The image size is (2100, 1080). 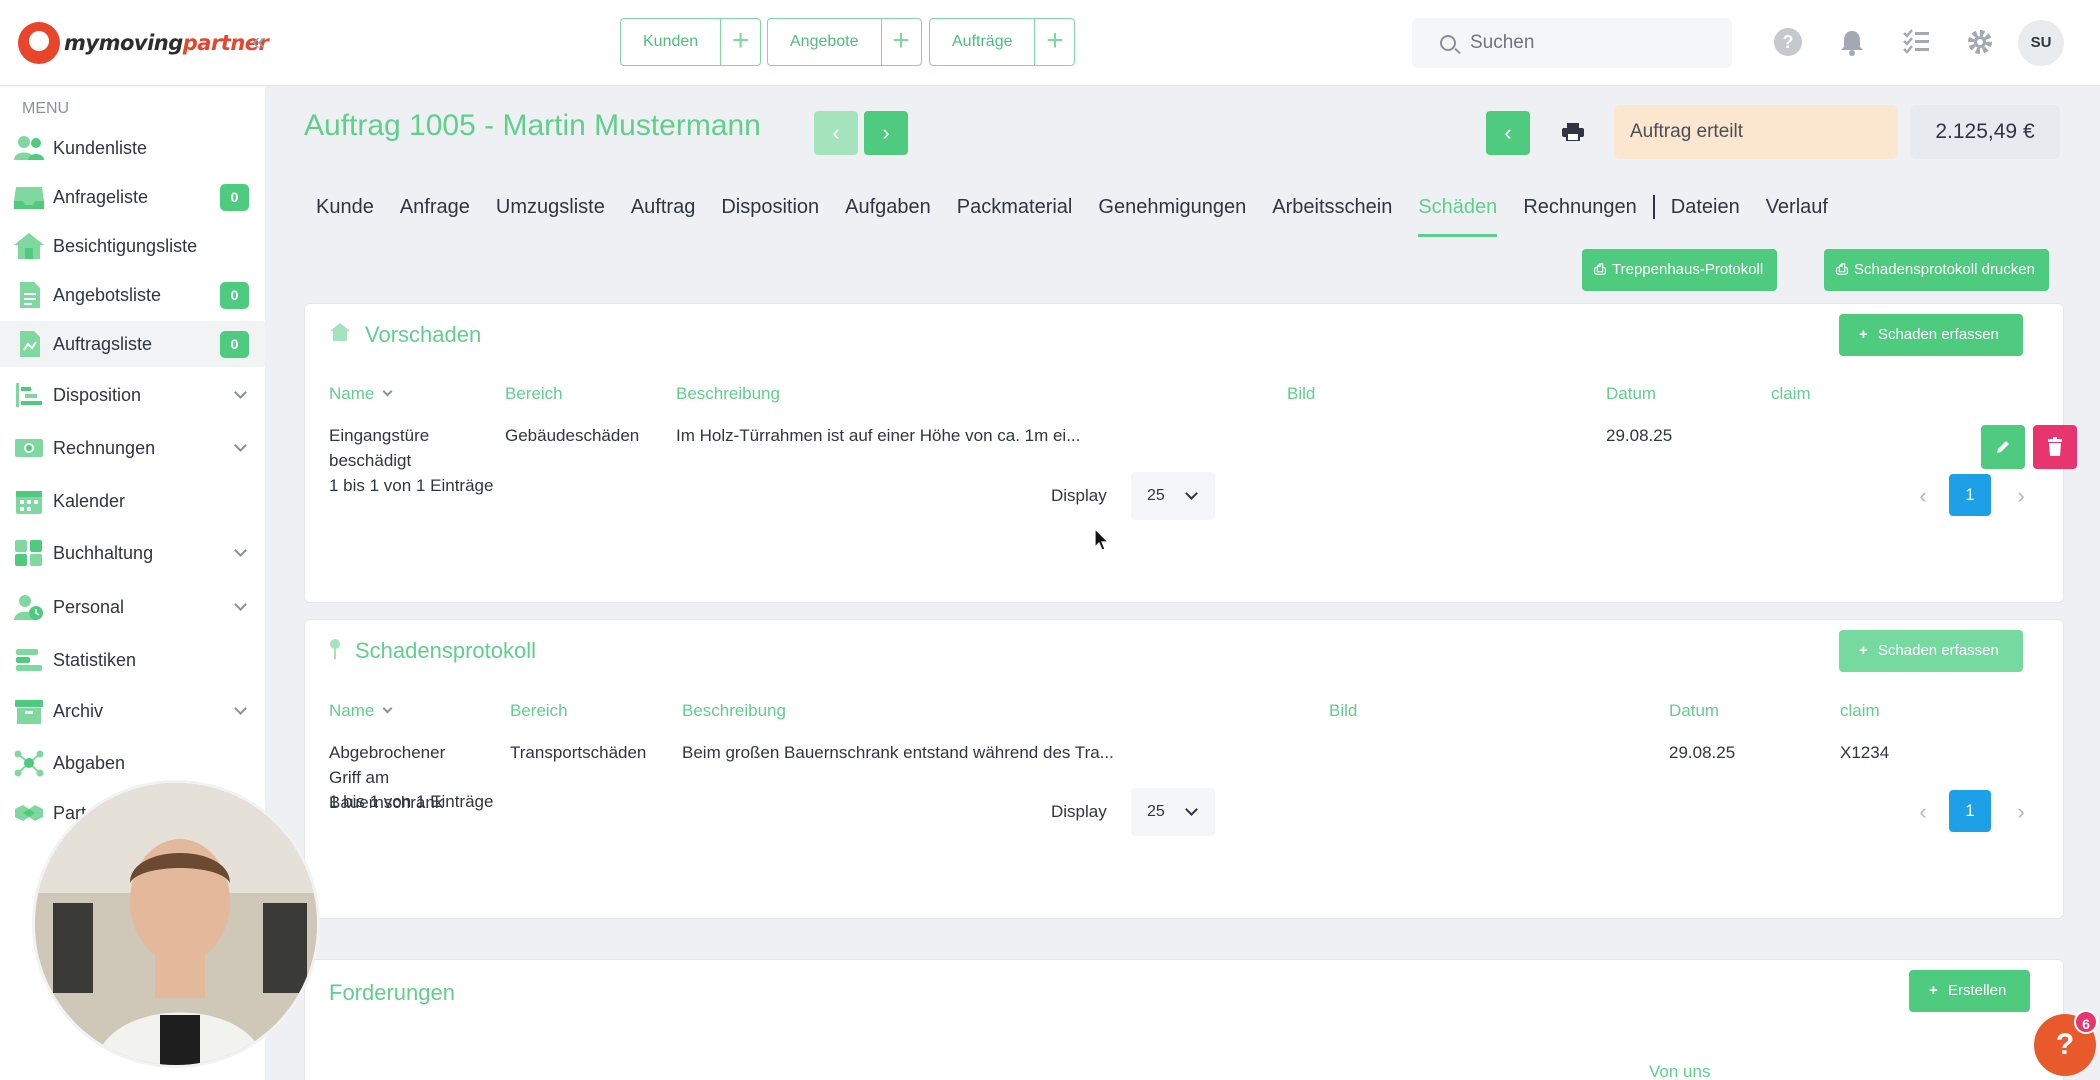 I want to click on tab-disposition: Disposition, so click(x=770, y=207).